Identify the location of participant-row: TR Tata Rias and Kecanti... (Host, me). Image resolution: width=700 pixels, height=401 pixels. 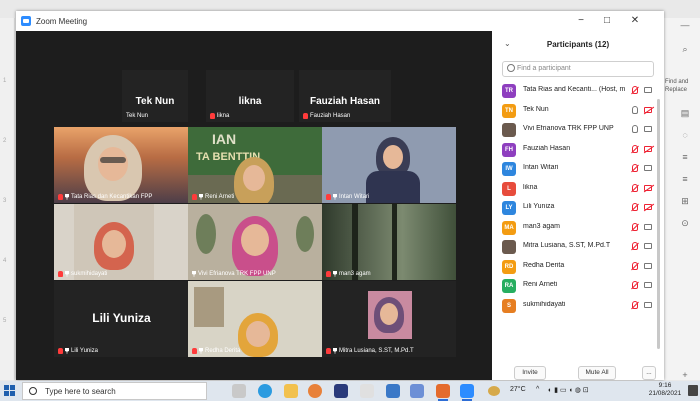
(578, 91).